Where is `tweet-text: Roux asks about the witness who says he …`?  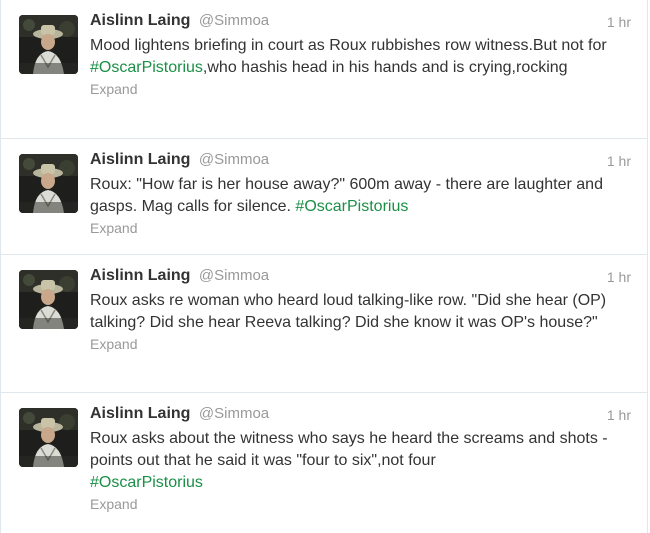
tweet-text: Roux asks about the witness who says he … is located at coordinates (361, 461).